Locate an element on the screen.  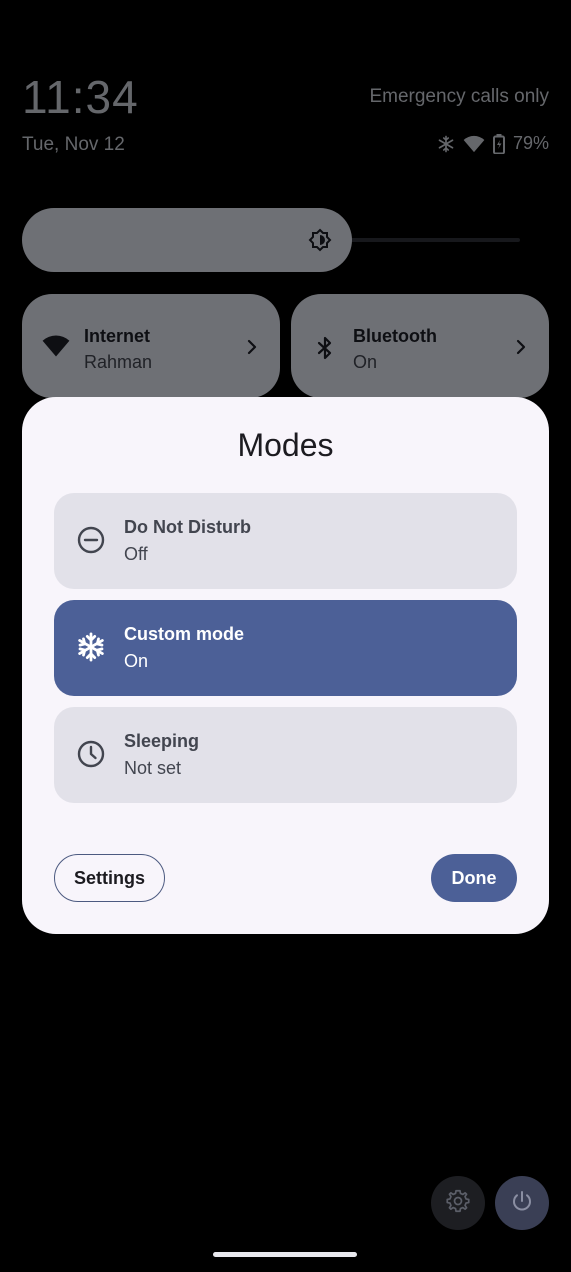
tile-internet: Internet Rahman is located at coordinates (151, 346).